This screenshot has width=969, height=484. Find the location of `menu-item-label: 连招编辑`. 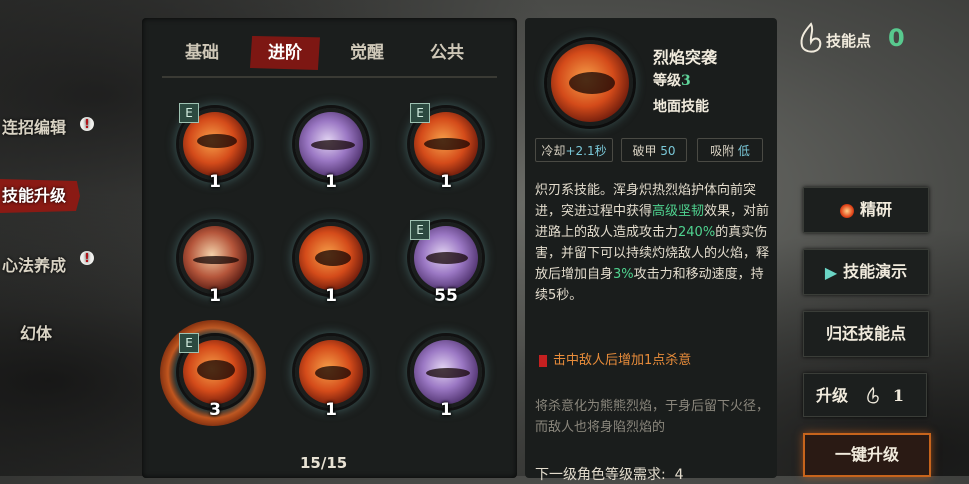

menu-item-label: 连招编辑 is located at coordinates (34, 127).